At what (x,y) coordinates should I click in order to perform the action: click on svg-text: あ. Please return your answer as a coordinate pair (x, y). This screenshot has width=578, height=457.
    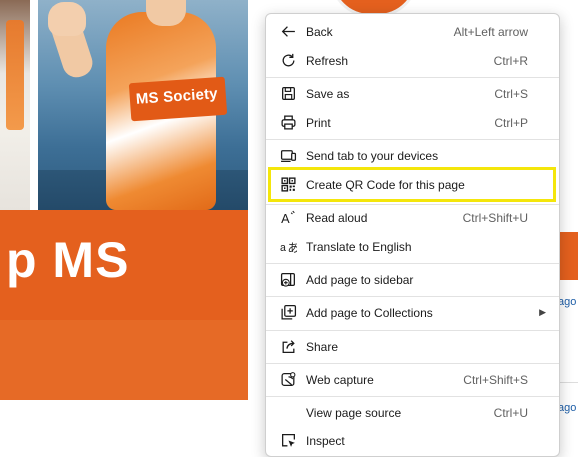
    Looking at the image, I should click on (292, 248).